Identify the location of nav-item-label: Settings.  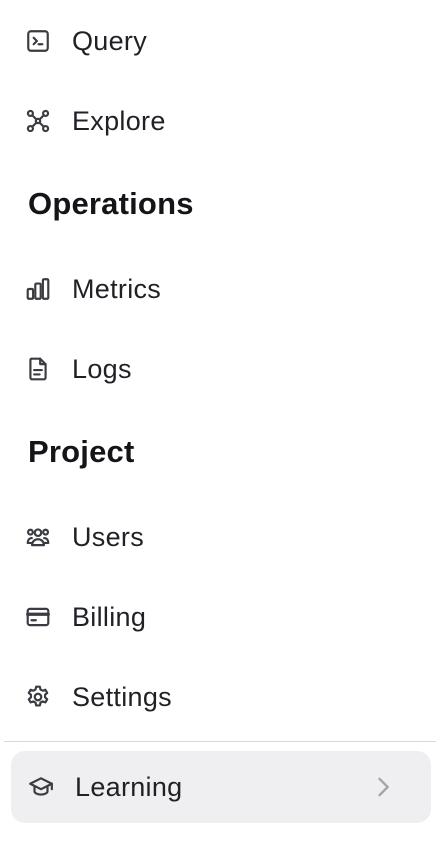
(122, 696).